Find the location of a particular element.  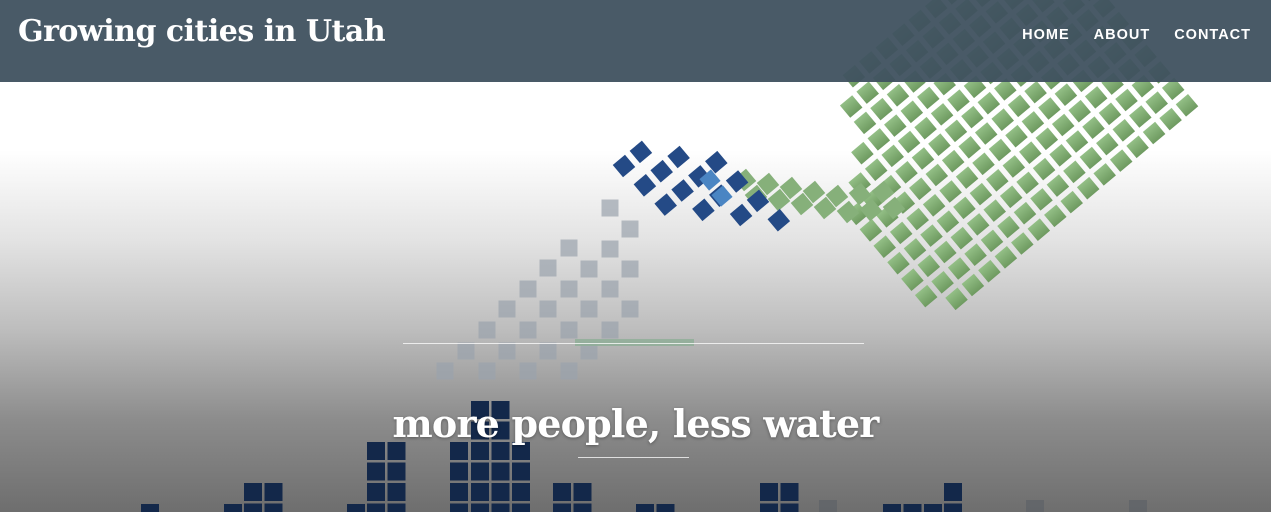

divider-bottom is located at coordinates (633, 457).